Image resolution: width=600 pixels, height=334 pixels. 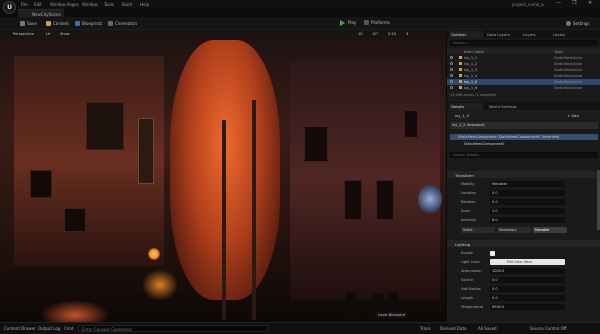 I want to click on translate-icon, so click(x=331, y=34).